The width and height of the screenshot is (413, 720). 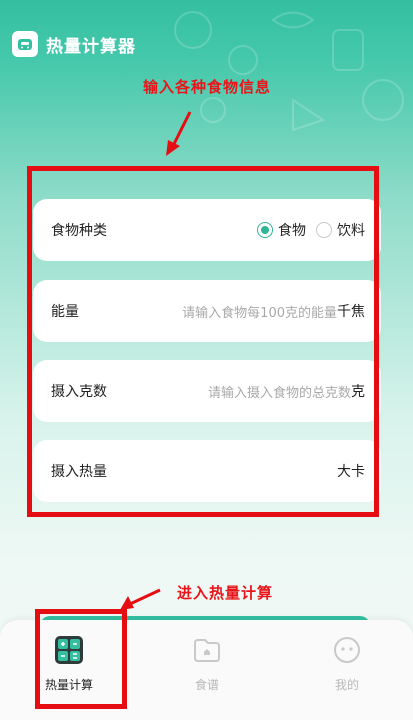 What do you see at coordinates (25, 44) in the screenshot?
I see `app-logo-icon` at bounding box center [25, 44].